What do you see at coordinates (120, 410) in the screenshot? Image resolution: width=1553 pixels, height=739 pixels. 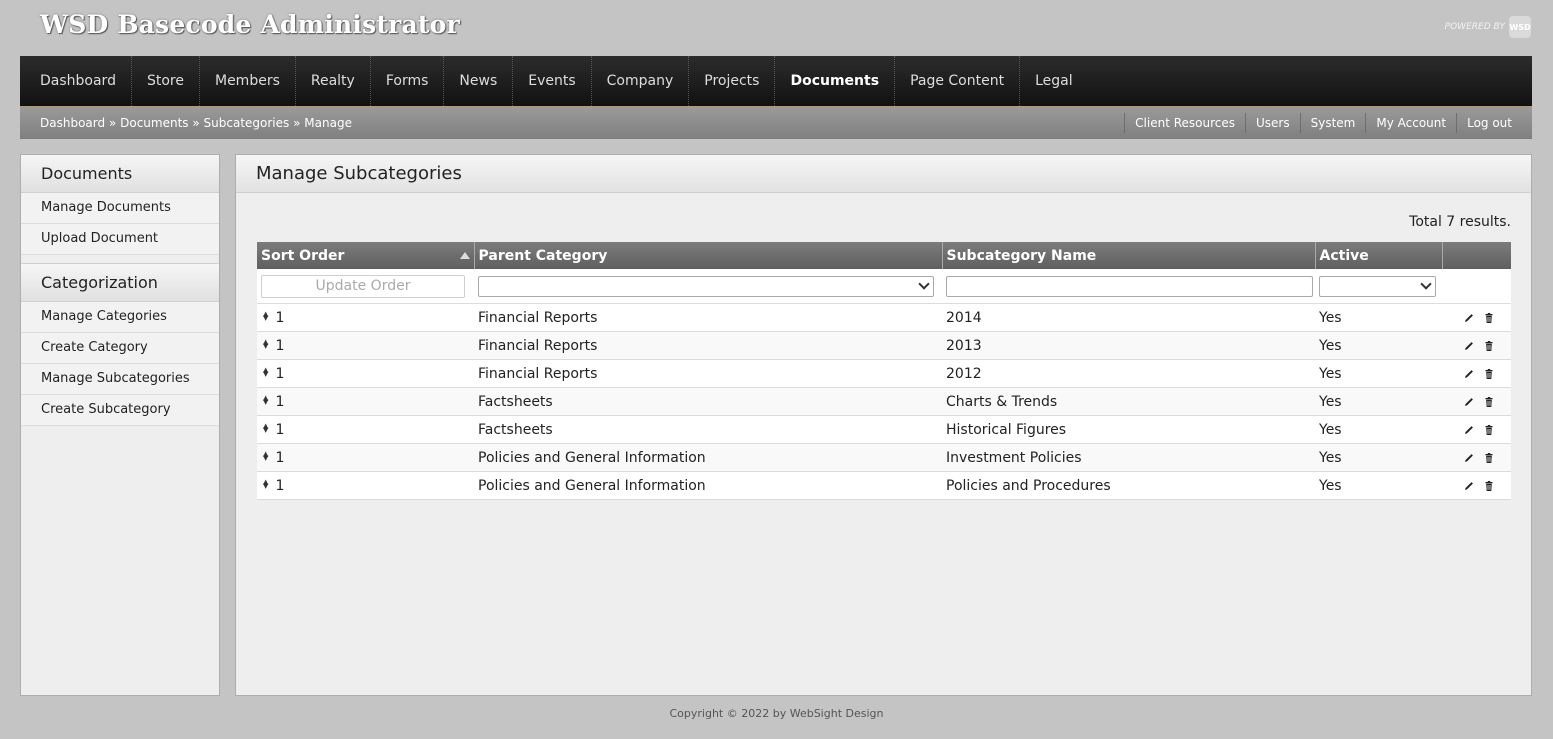 I see `sidebar-item-create-subcategory: Create Subcategory` at bounding box center [120, 410].